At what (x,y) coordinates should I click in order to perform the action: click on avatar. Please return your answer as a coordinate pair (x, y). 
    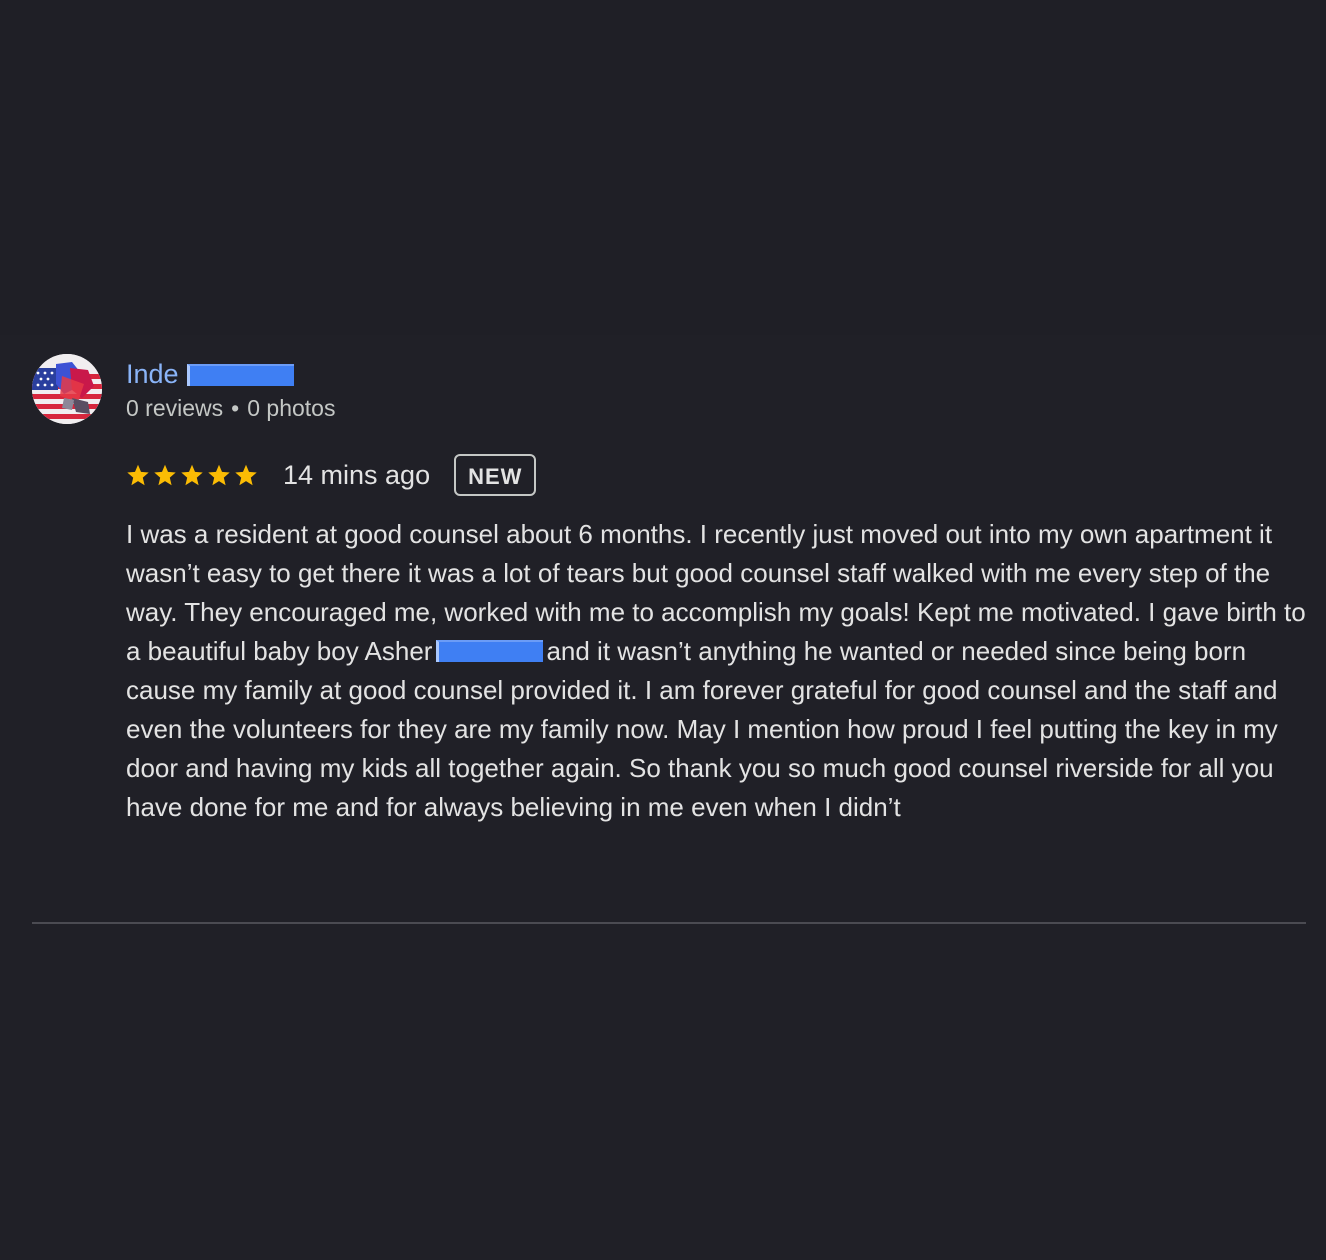
    Looking at the image, I should click on (67, 389).